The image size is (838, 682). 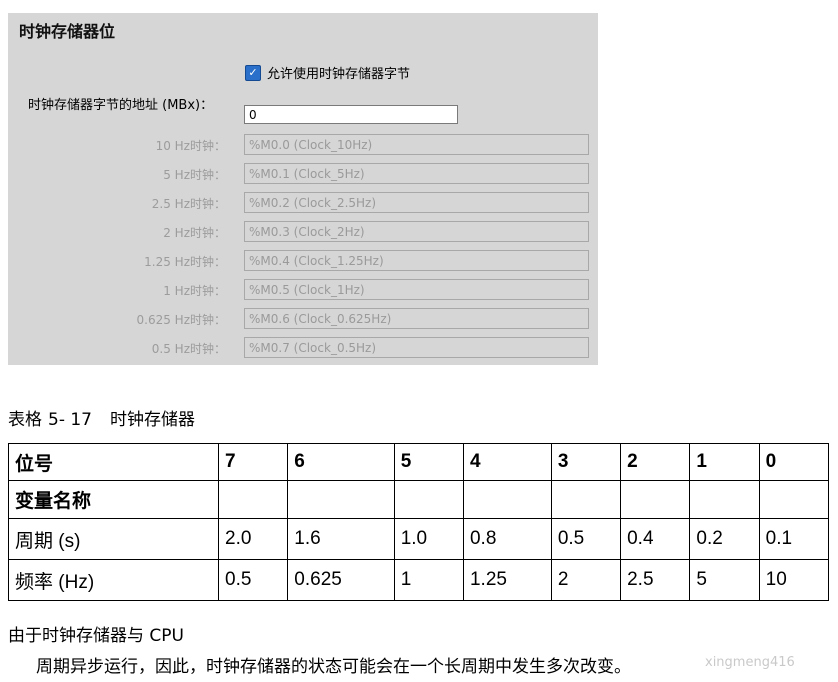 What do you see at coordinates (507, 462) in the screenshot?
I see `table-cell: 4` at bounding box center [507, 462].